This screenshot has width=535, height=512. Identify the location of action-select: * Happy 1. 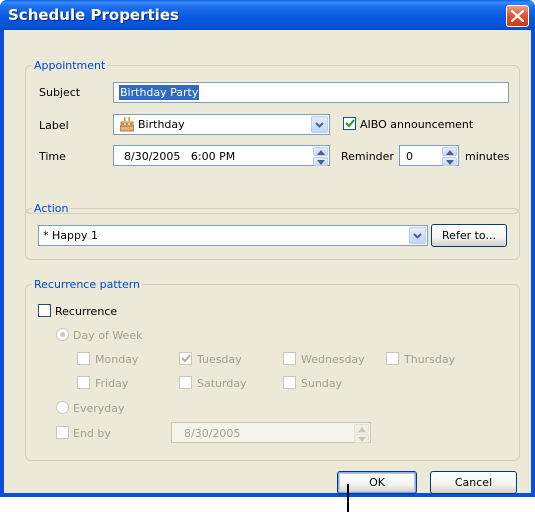
(233, 235).